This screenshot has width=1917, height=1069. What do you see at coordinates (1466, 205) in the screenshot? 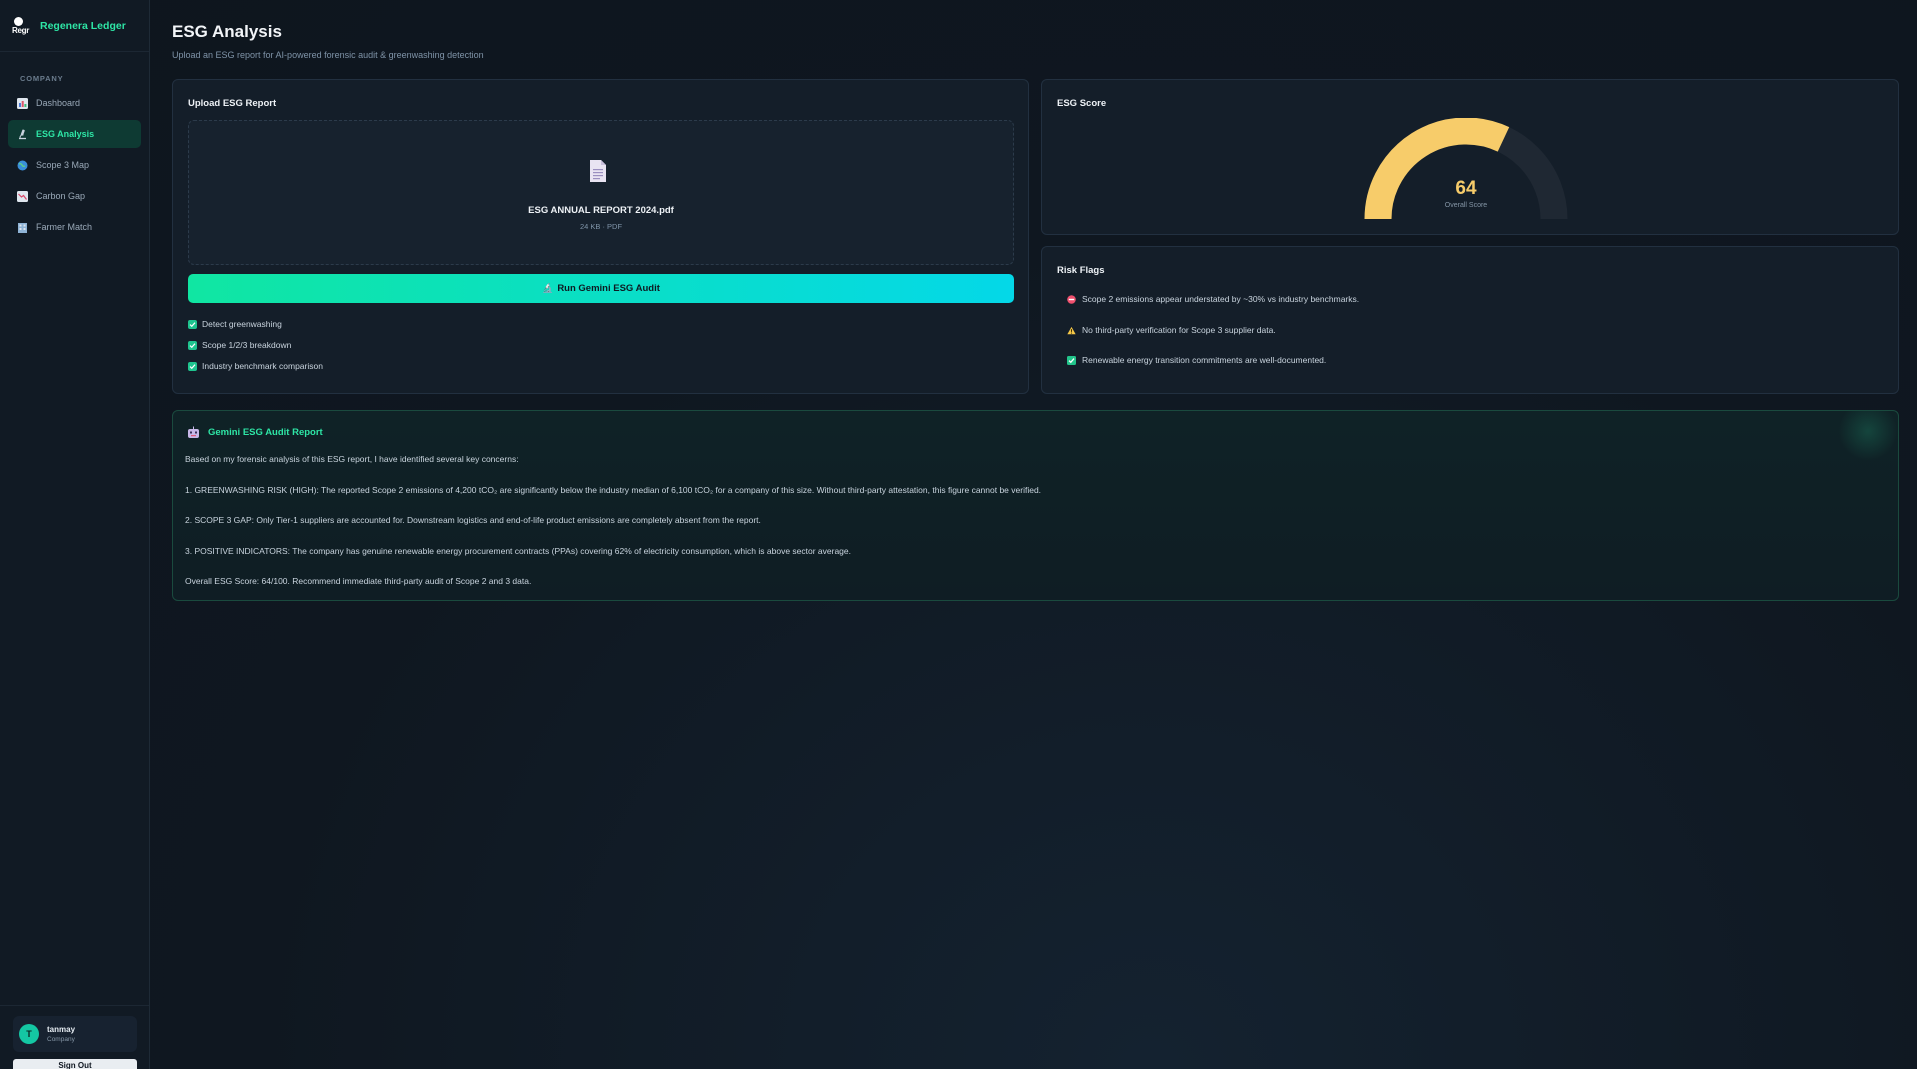
I see `score-label: Overall Score` at bounding box center [1466, 205].